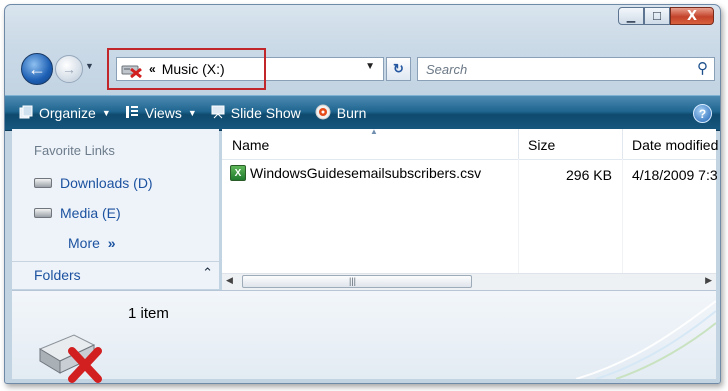 This screenshot has width=728, height=391. I want to click on minimize-button: ▁, so click(631, 16).